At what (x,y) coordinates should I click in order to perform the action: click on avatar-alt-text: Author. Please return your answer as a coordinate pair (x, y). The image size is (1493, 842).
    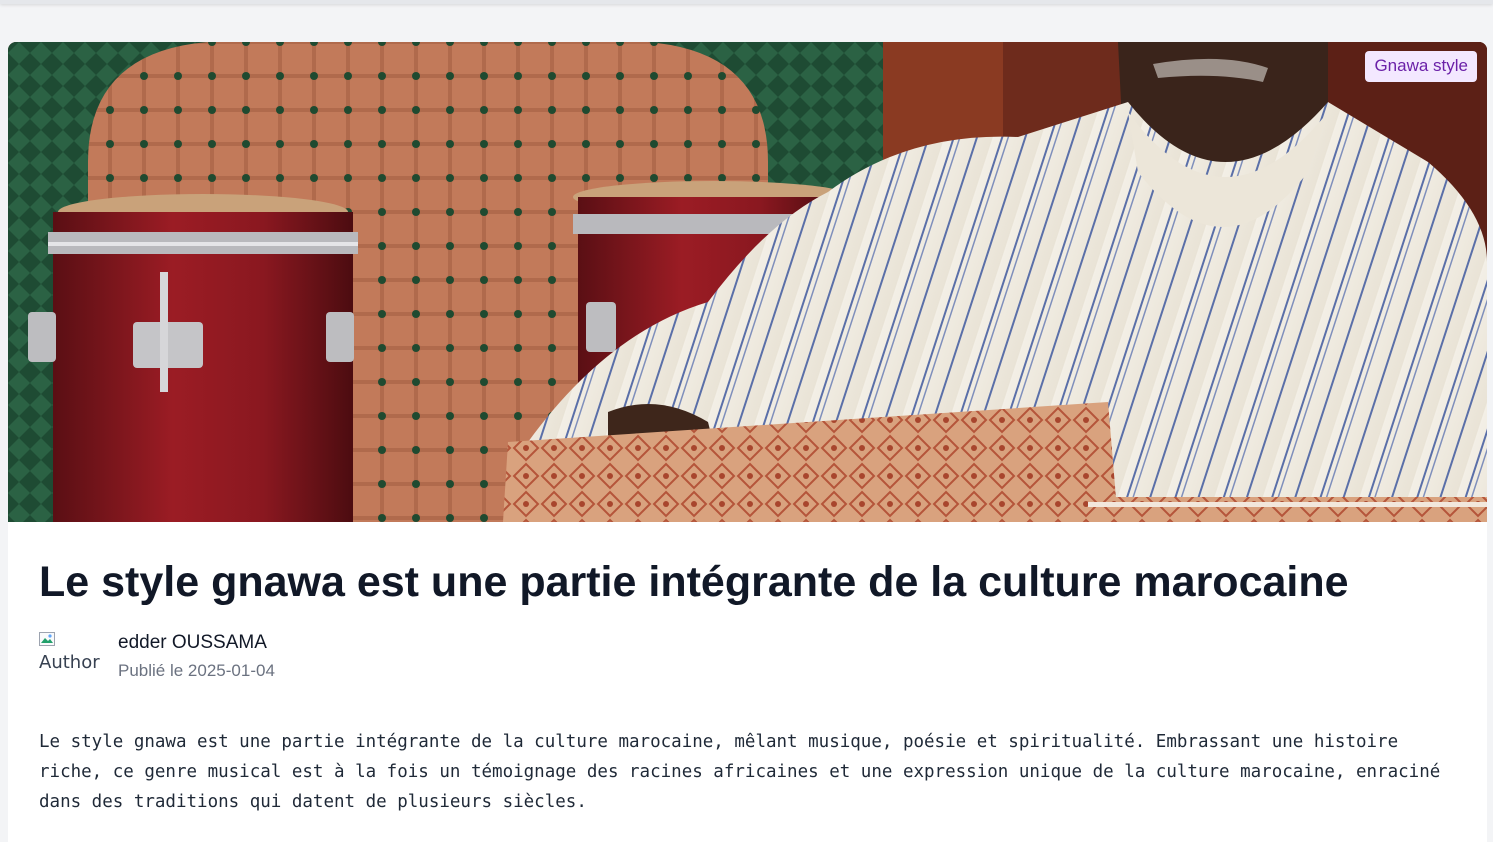
    Looking at the image, I should click on (69, 662).